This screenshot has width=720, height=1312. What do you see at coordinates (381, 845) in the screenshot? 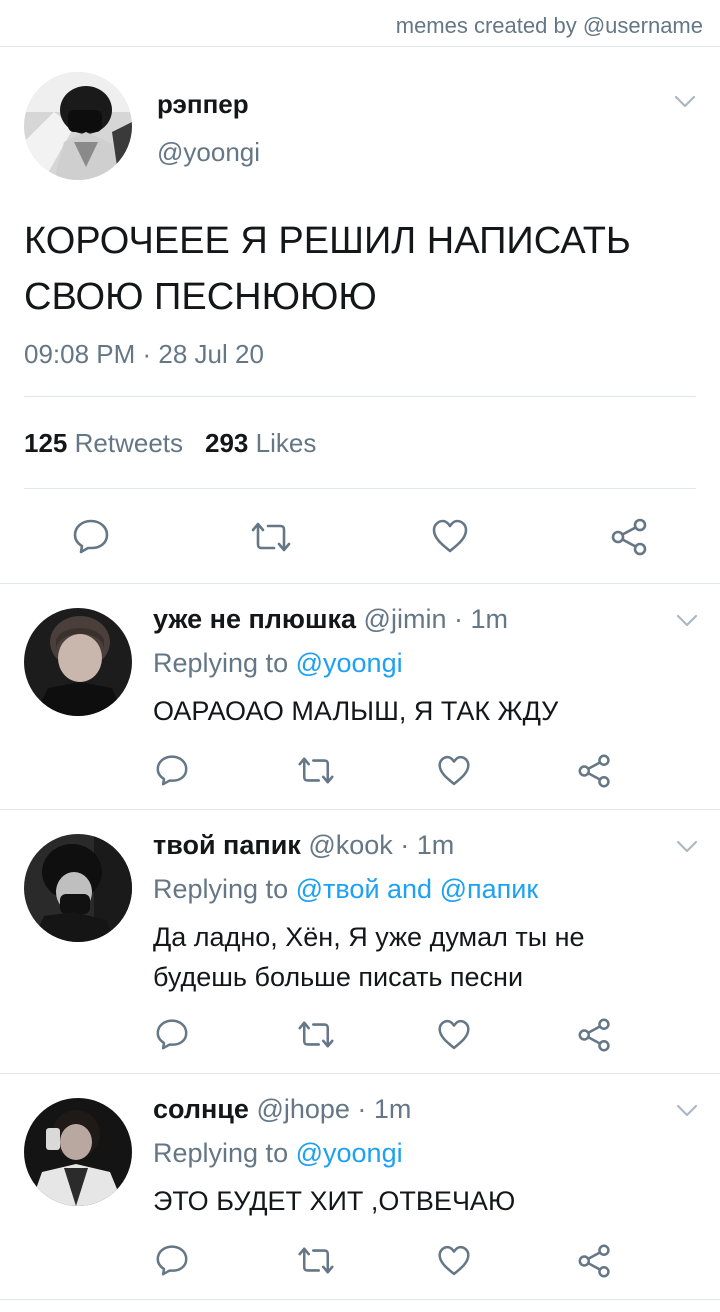
I see `handle-time: @kook · 1m` at bounding box center [381, 845].